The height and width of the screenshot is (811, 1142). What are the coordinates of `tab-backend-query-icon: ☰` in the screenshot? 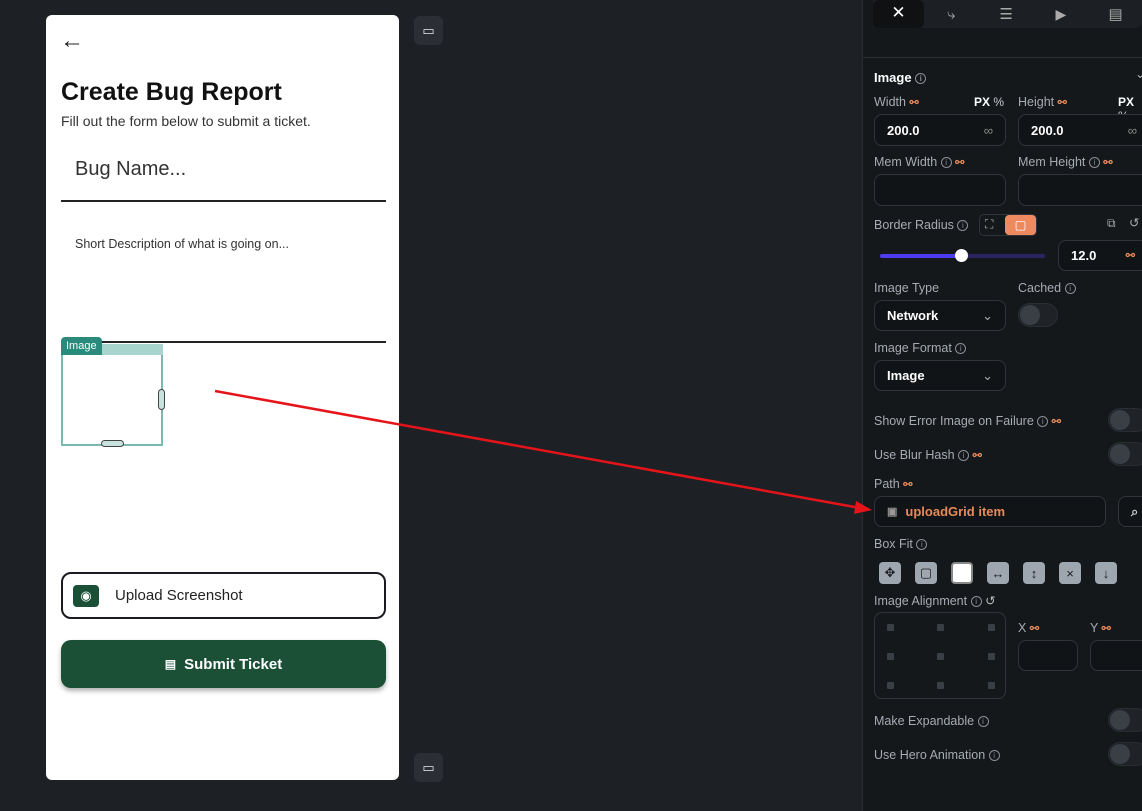 It's located at (1006, 14).